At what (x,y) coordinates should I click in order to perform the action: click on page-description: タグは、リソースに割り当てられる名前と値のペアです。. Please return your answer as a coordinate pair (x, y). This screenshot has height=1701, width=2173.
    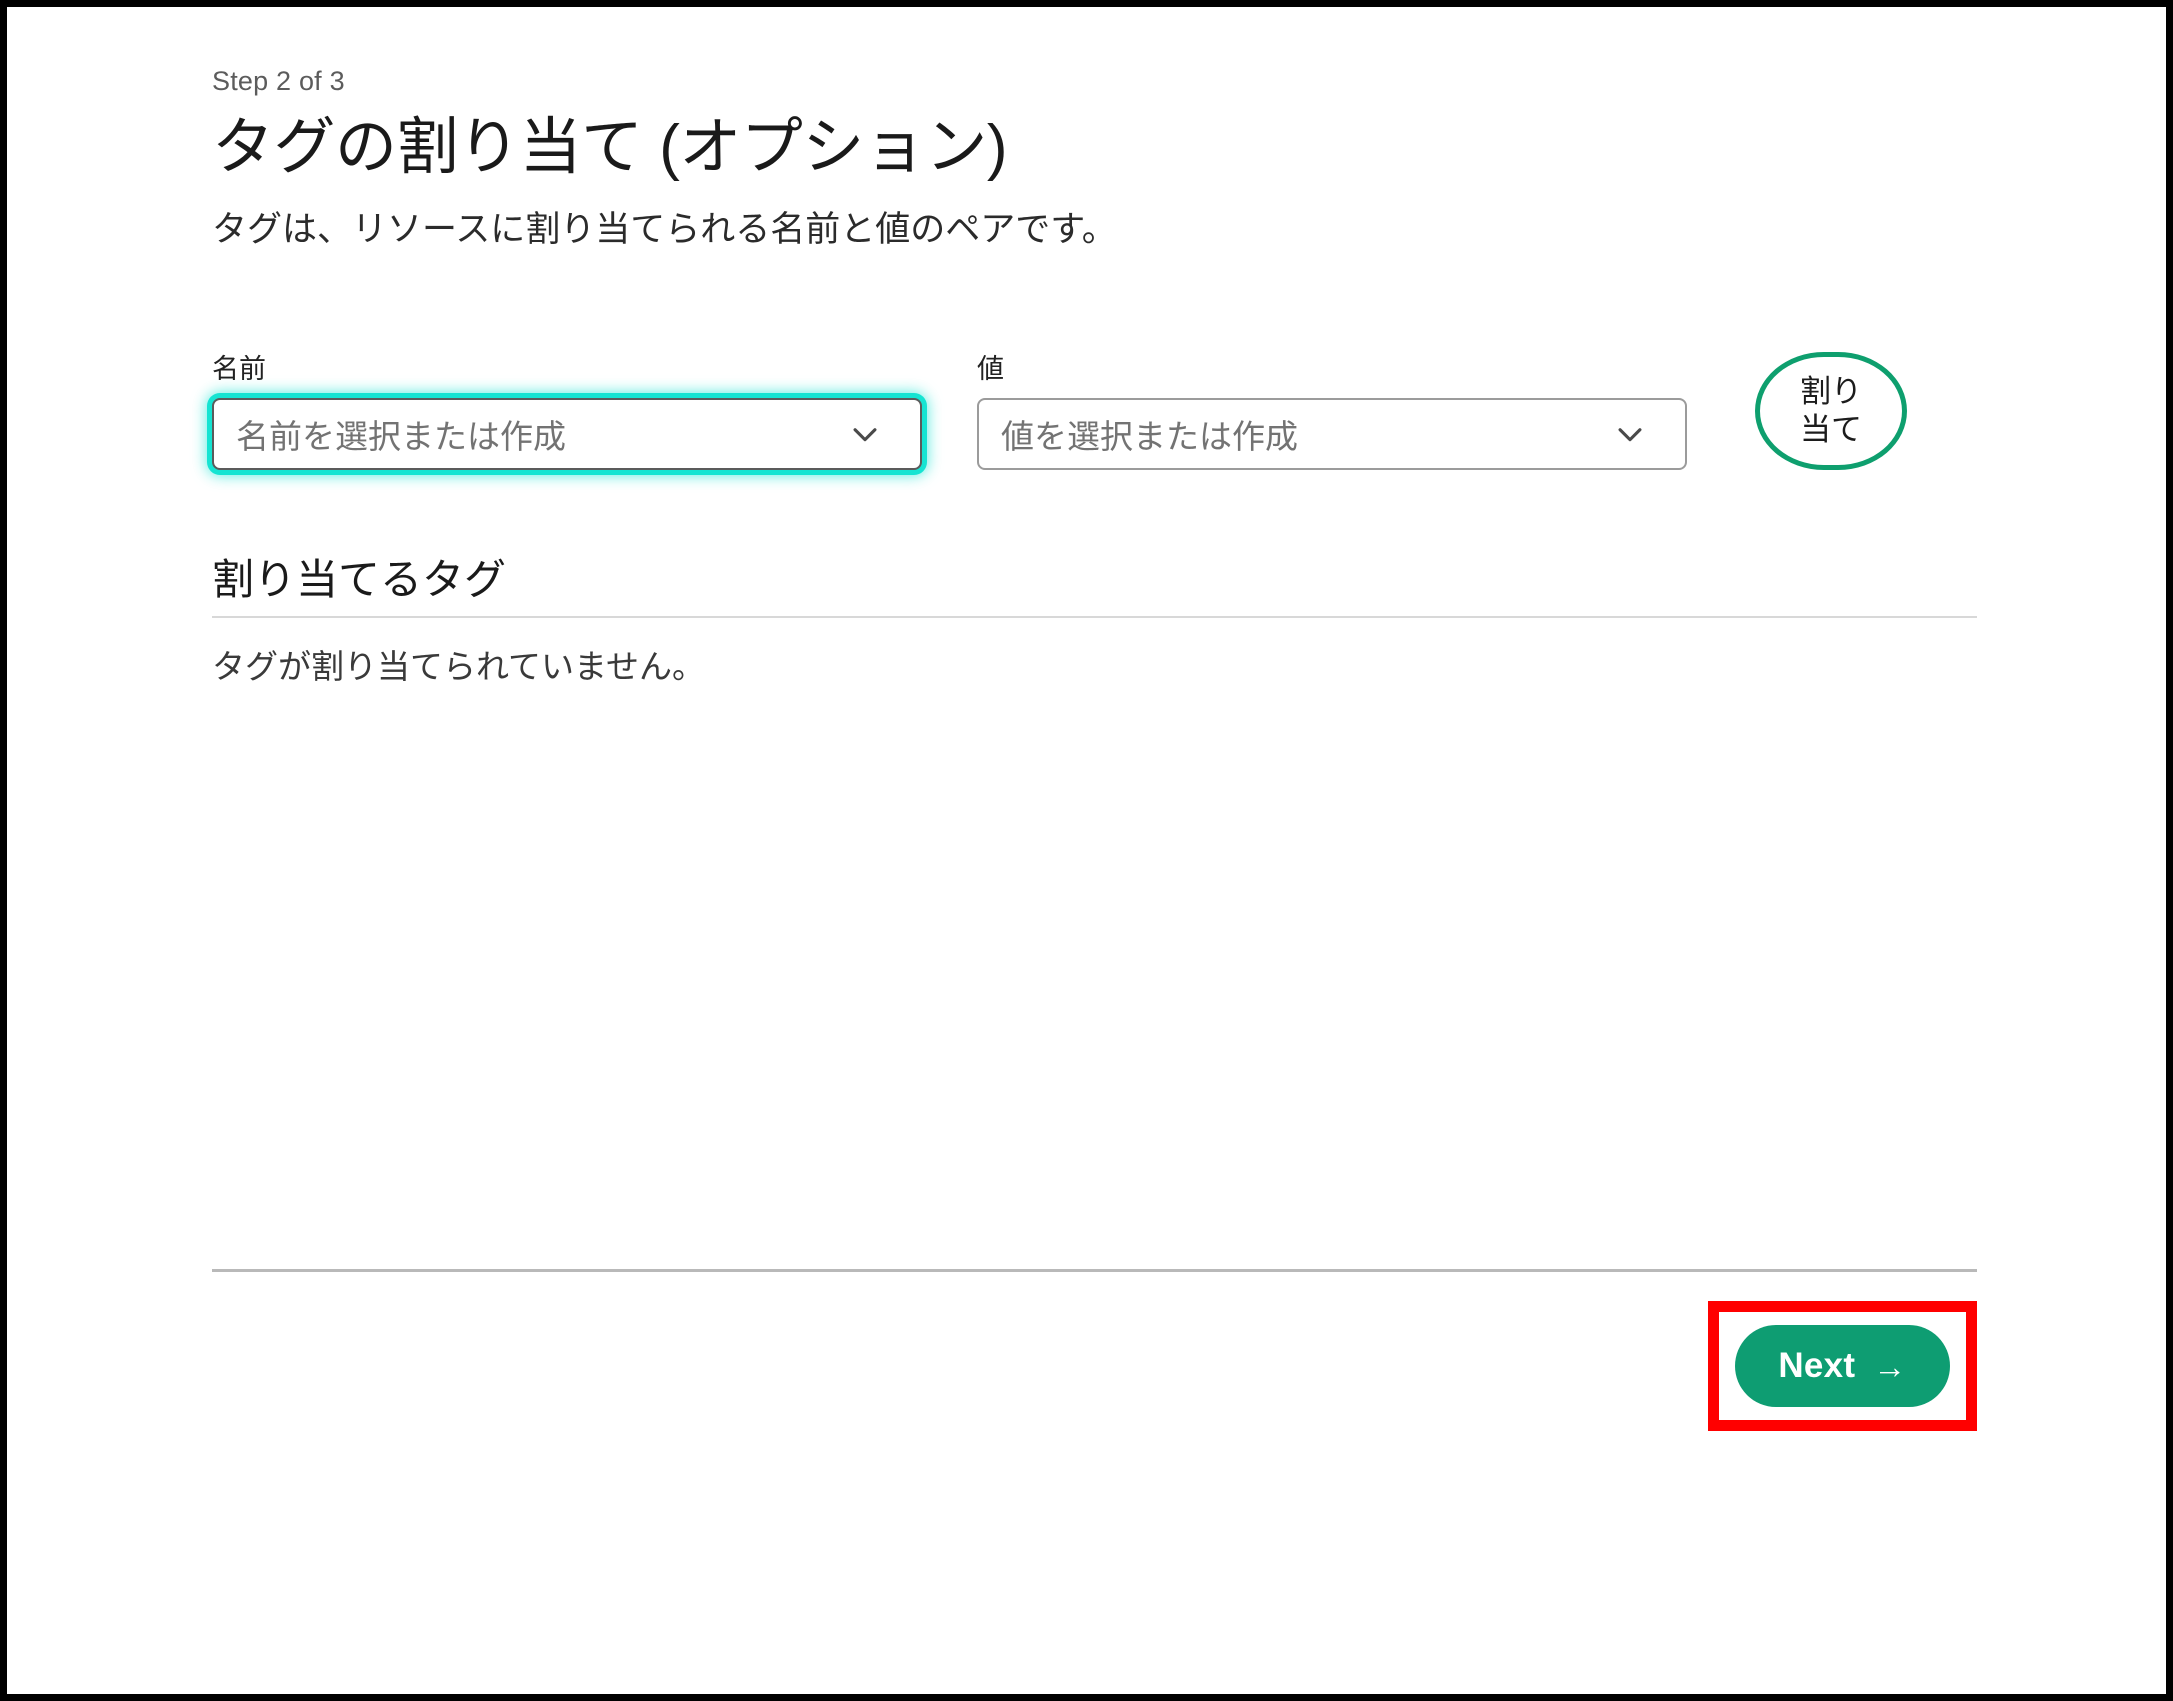
    Looking at the image, I should click on (664, 229).